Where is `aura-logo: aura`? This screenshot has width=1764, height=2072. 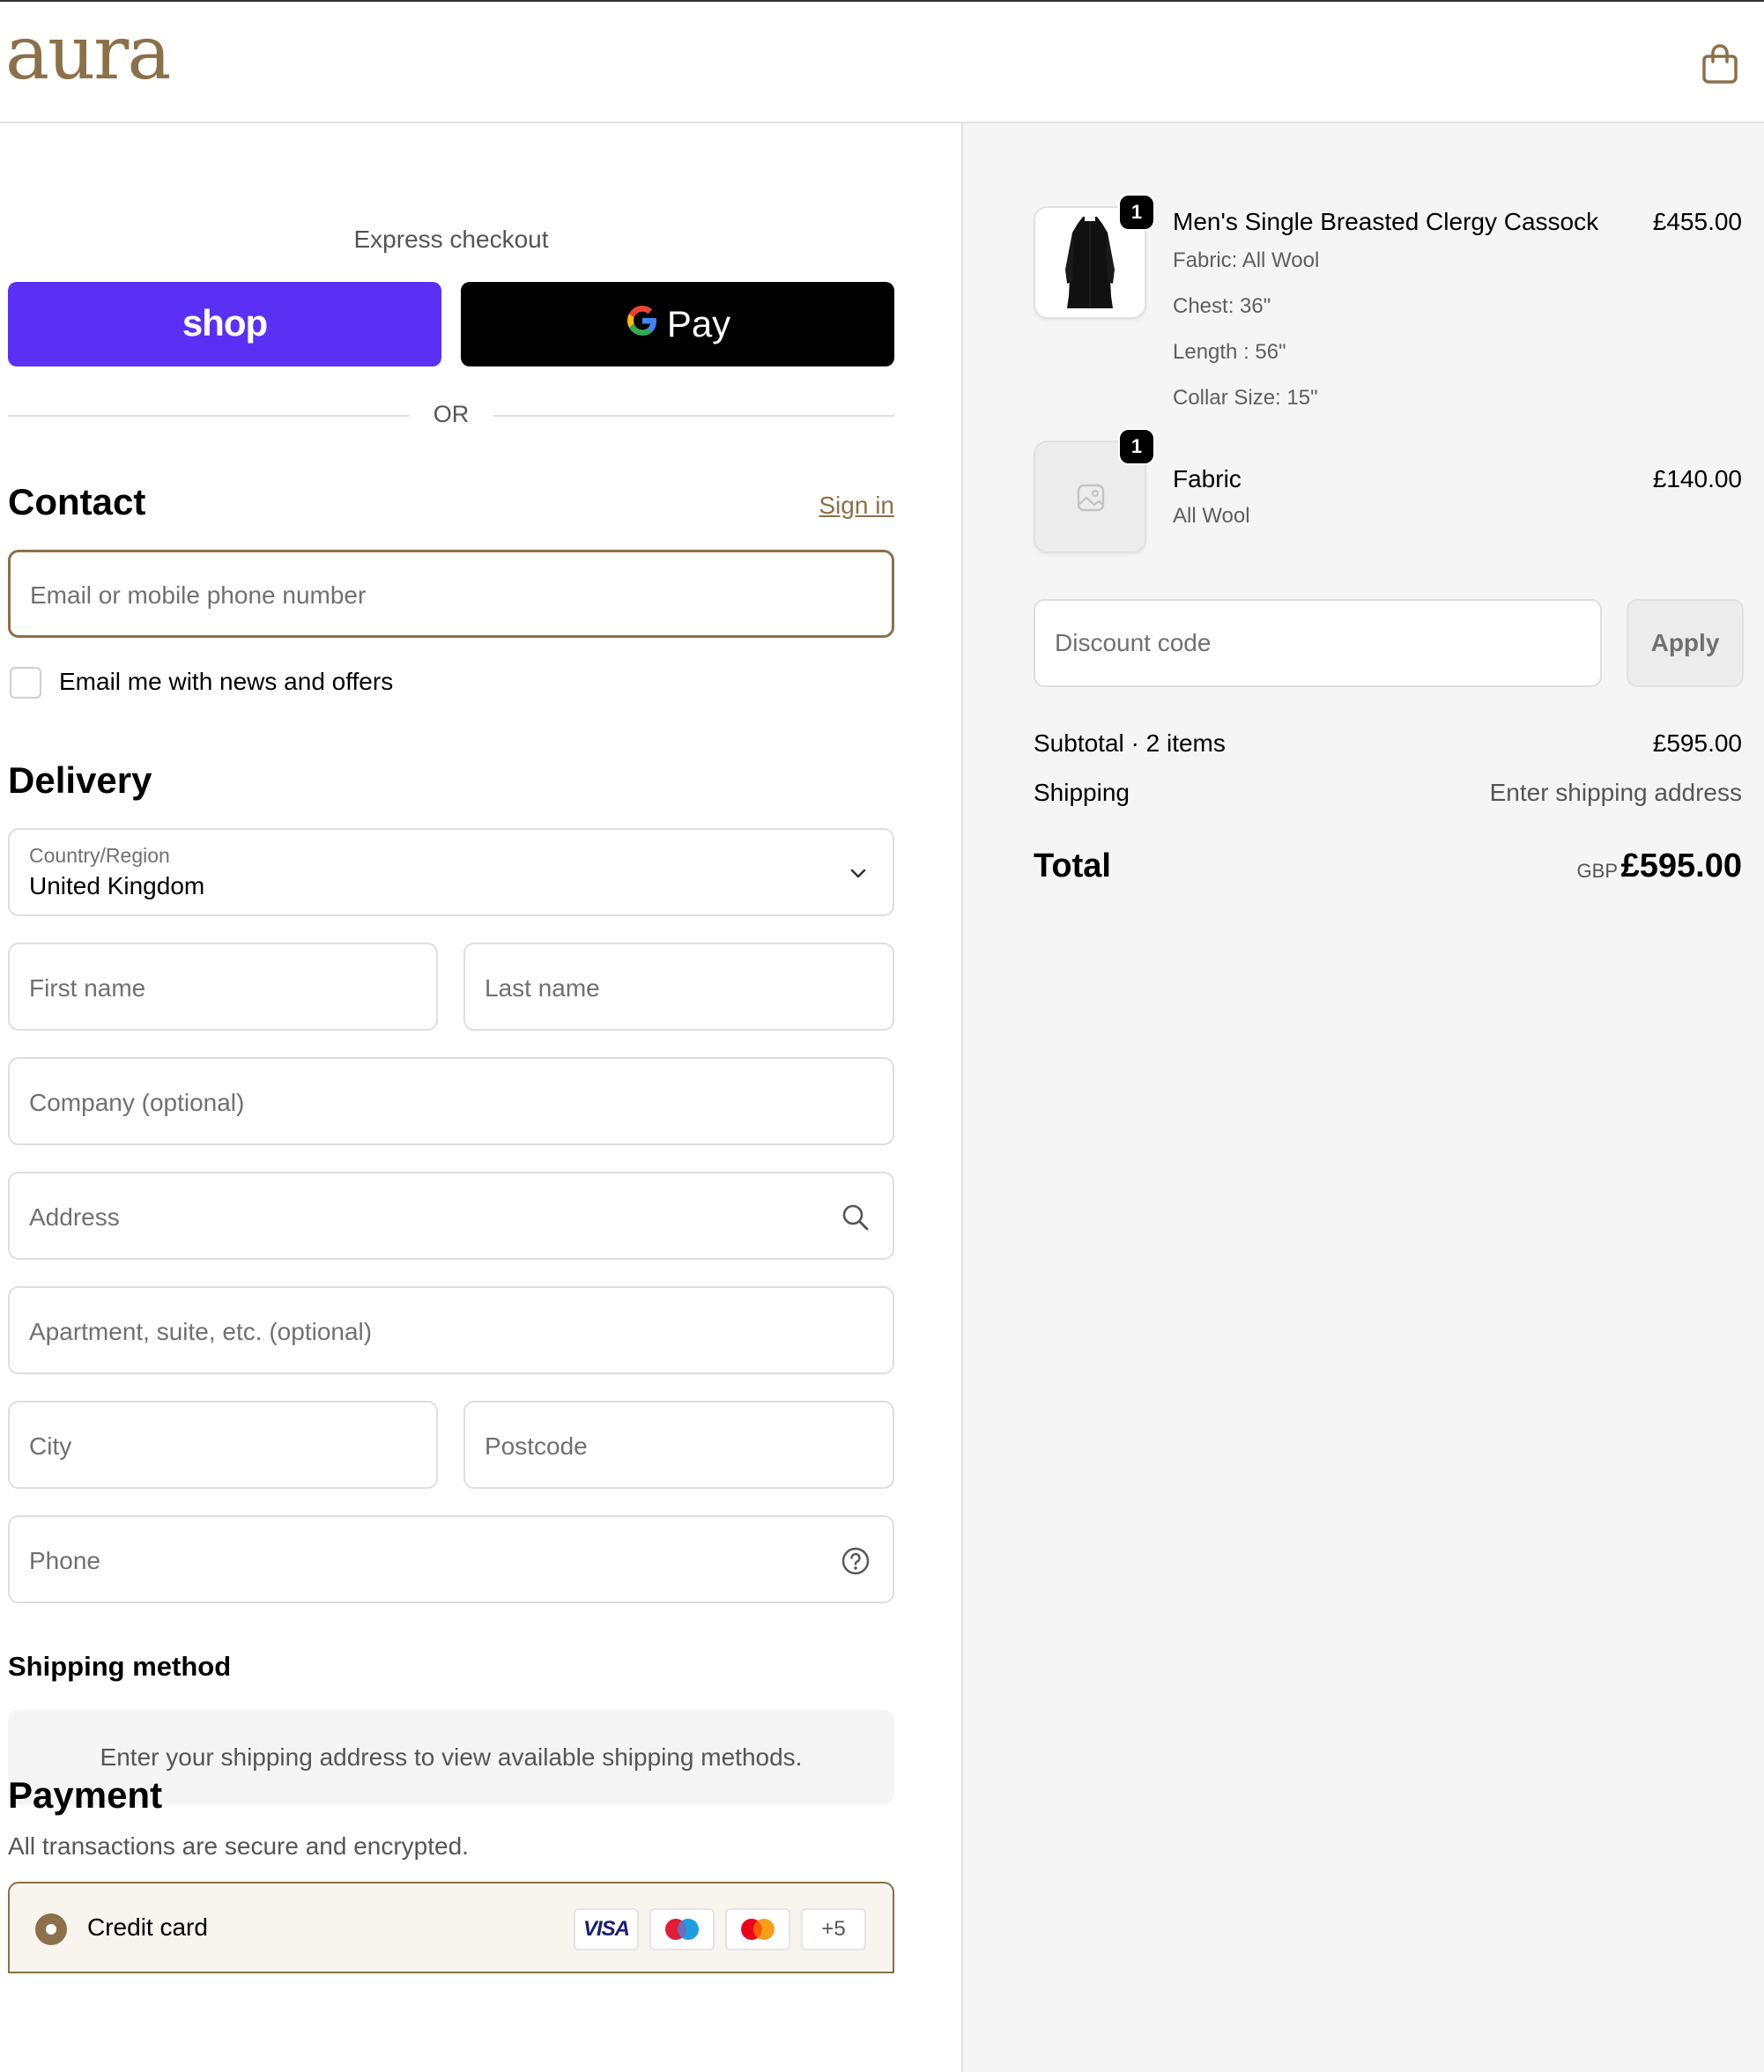
aura-logo: aura is located at coordinates (88, 53).